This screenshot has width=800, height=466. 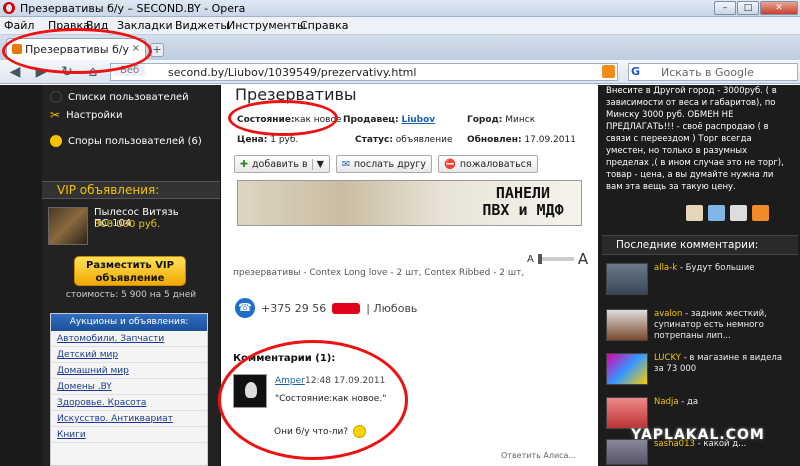 I want to click on category-link: Домашний мир, so click(x=129, y=371).